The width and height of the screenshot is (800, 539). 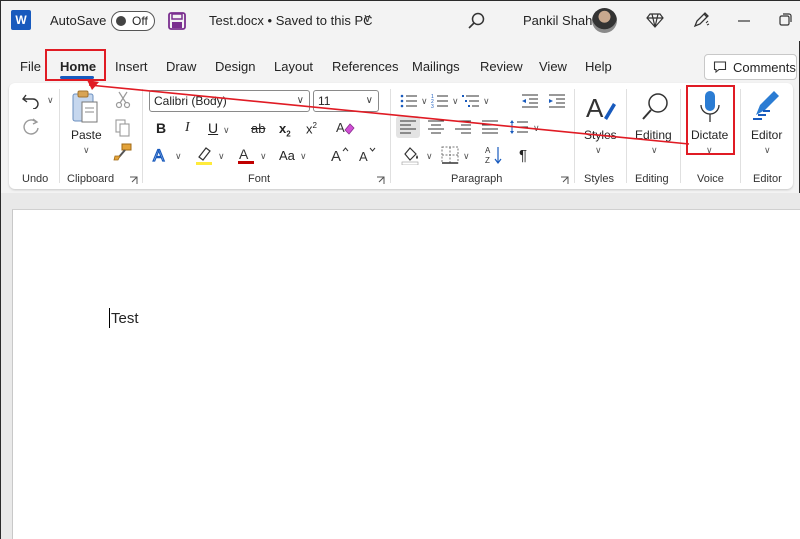 I want to click on undo-icon, so click(x=32, y=100).